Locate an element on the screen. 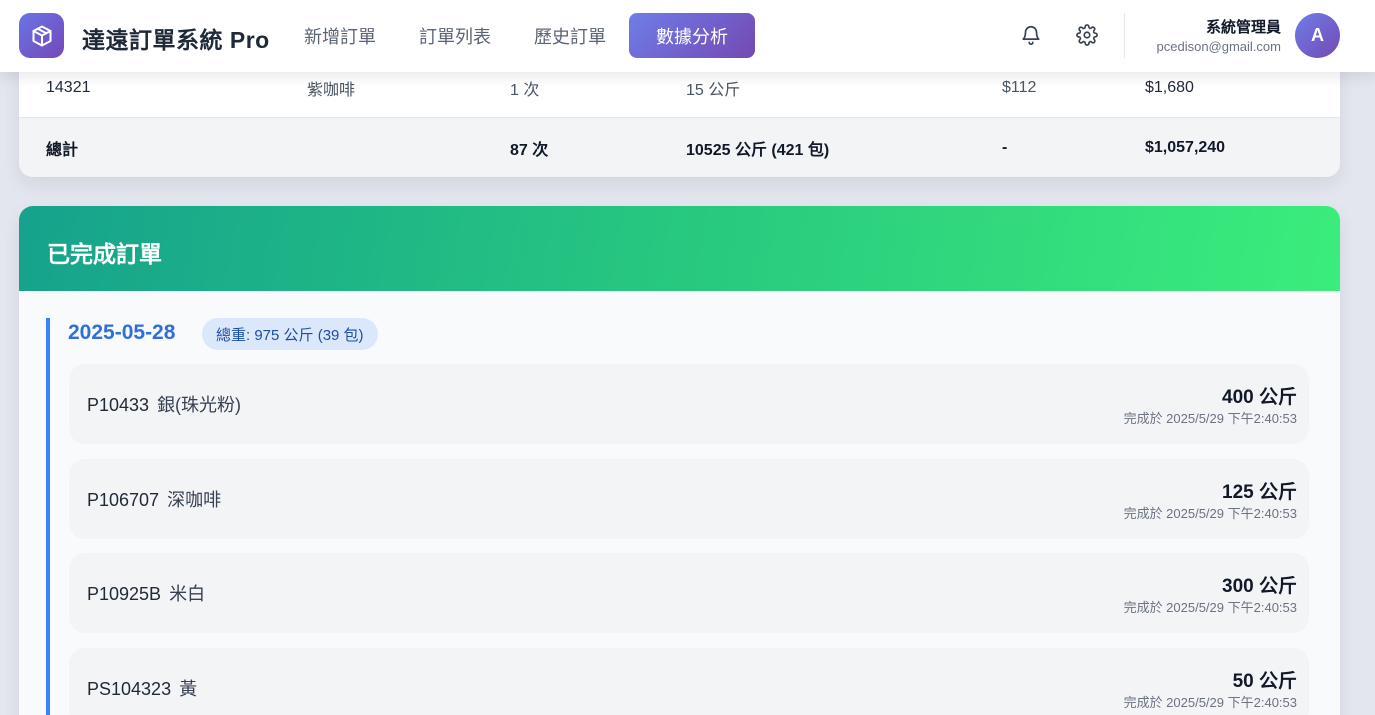 The width and height of the screenshot is (1375, 715). gear-icon is located at coordinates (1087, 35).